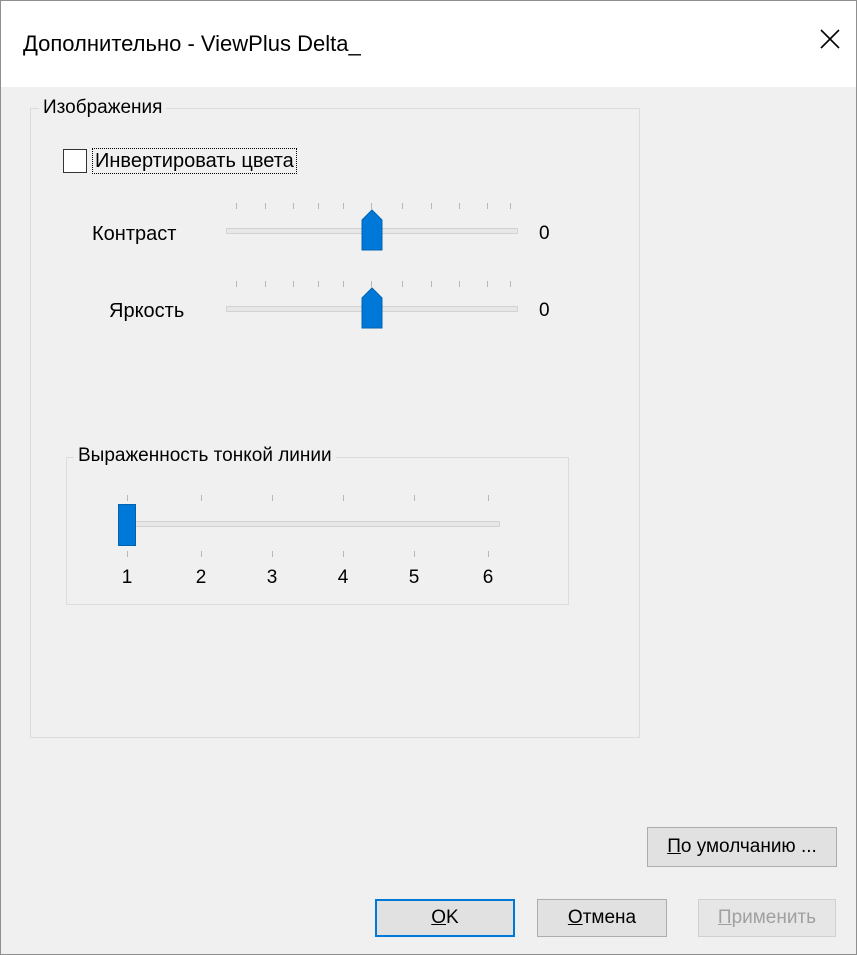 The image size is (857, 955). Describe the element at coordinates (575, 917) in the screenshot. I see `cancel-accel: О` at that location.